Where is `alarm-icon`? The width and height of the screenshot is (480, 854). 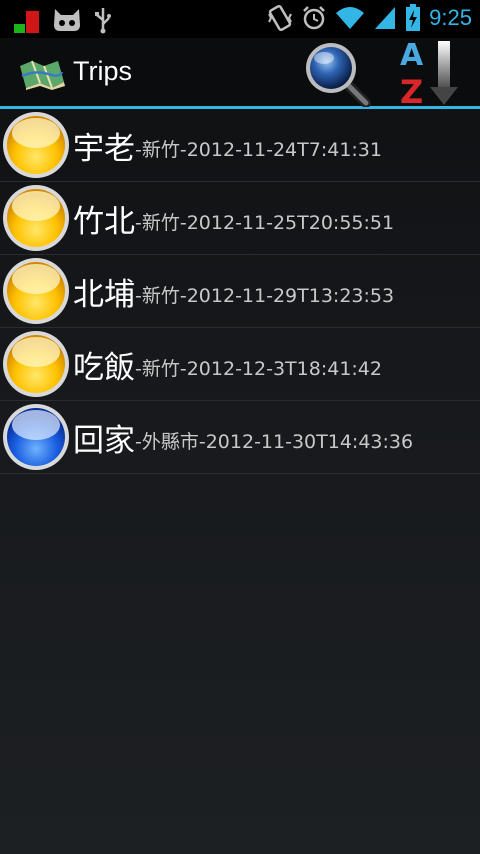 alarm-icon is located at coordinates (314, 18).